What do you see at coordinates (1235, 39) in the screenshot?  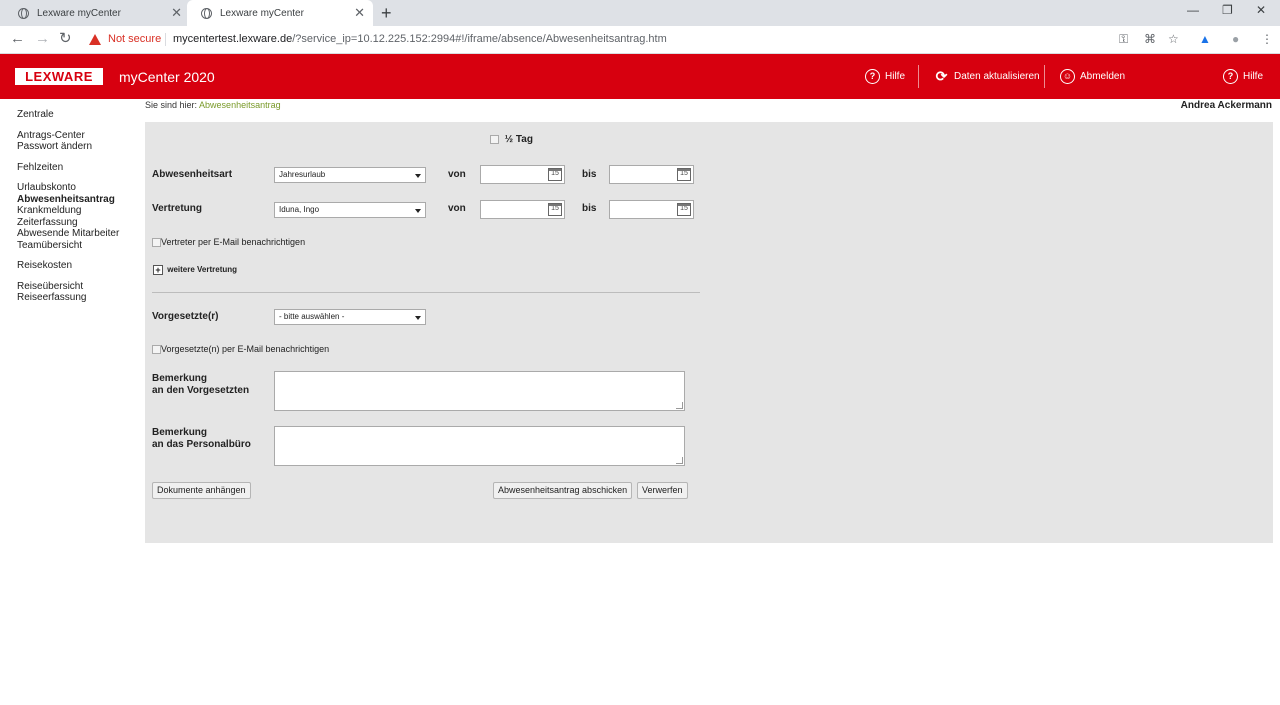 I see `profile-icon: ●` at bounding box center [1235, 39].